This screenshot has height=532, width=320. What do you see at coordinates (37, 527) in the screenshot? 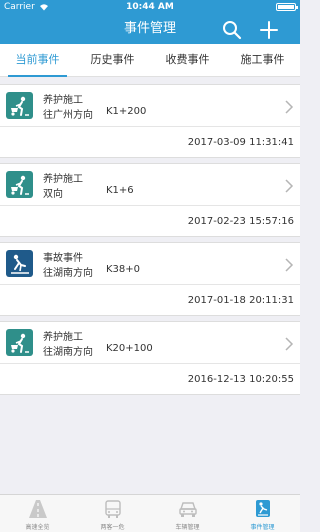
I see `tabbar-label: 高速全览` at bounding box center [37, 527].